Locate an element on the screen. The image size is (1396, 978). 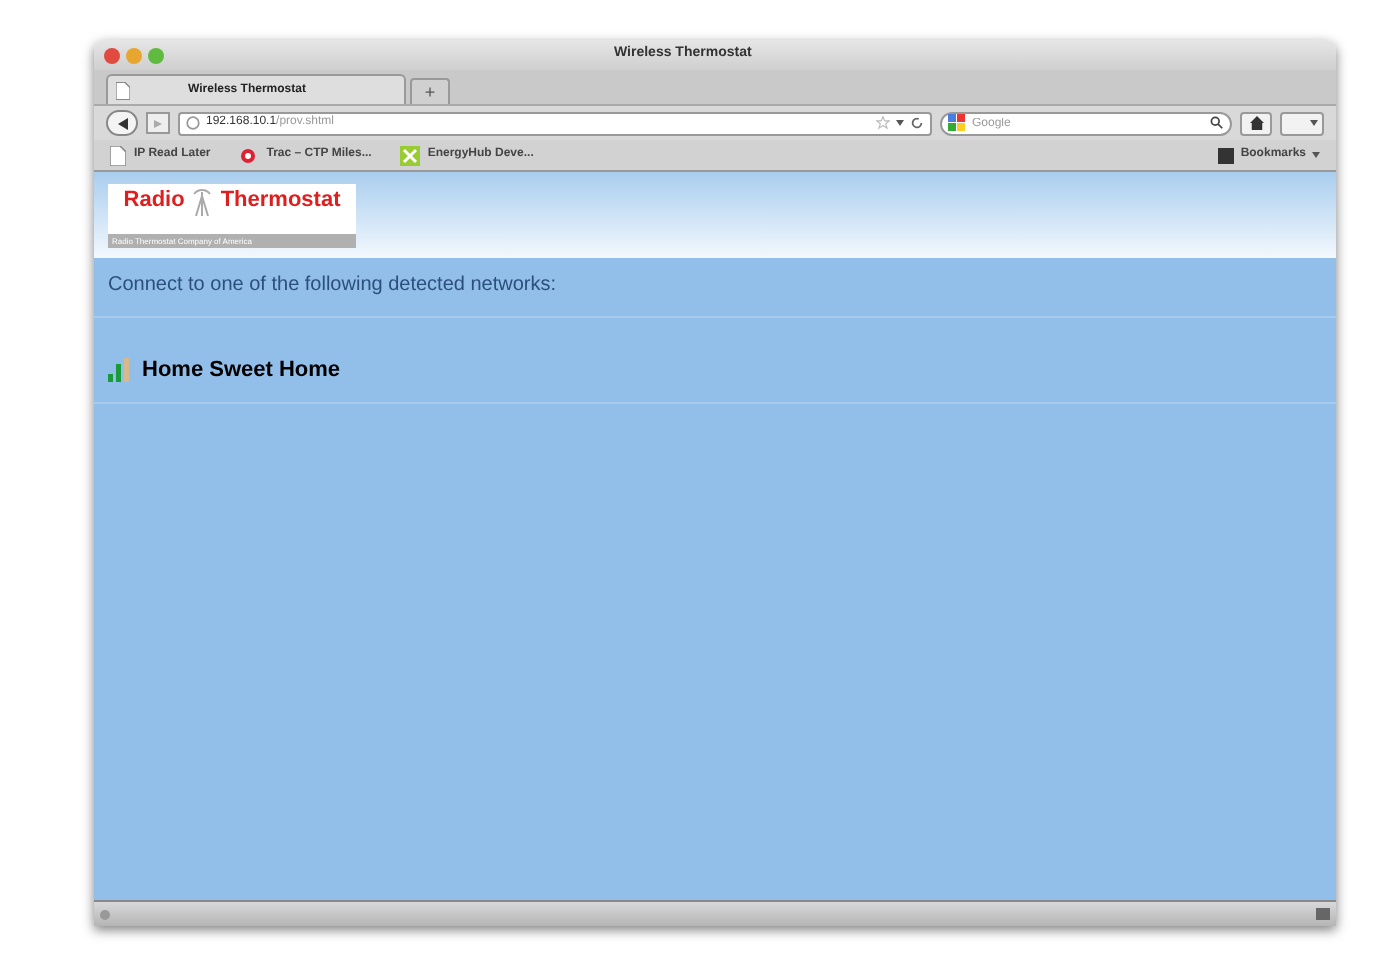
prompt-text: Connect to one of the following detected networks: is located at coordinates (715, 288).